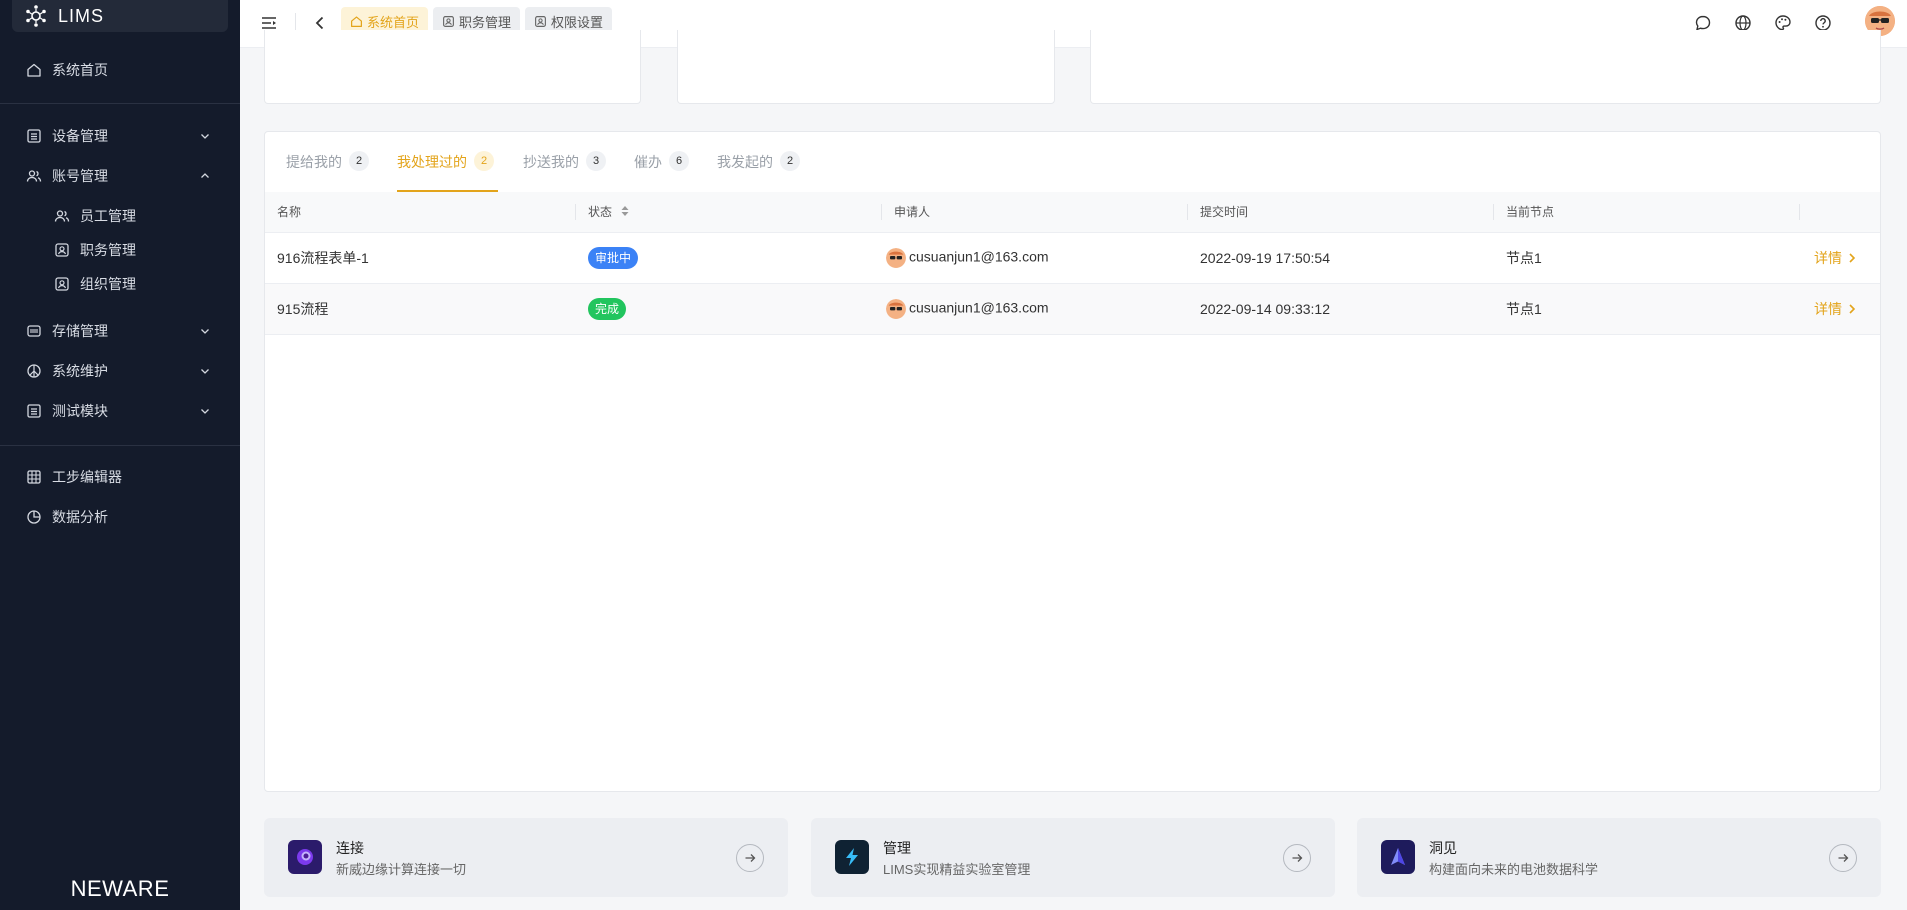 Image resolution: width=1907 pixels, height=910 pixels. Describe the element at coordinates (1619, 857) in the screenshot. I see `promo-card-insight: 洞见 构建面向未来的电池数据科学` at that location.